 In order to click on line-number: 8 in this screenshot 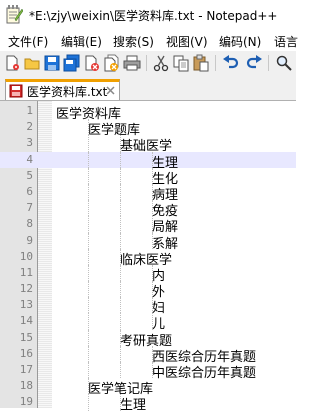, I will do `click(29, 224)`.